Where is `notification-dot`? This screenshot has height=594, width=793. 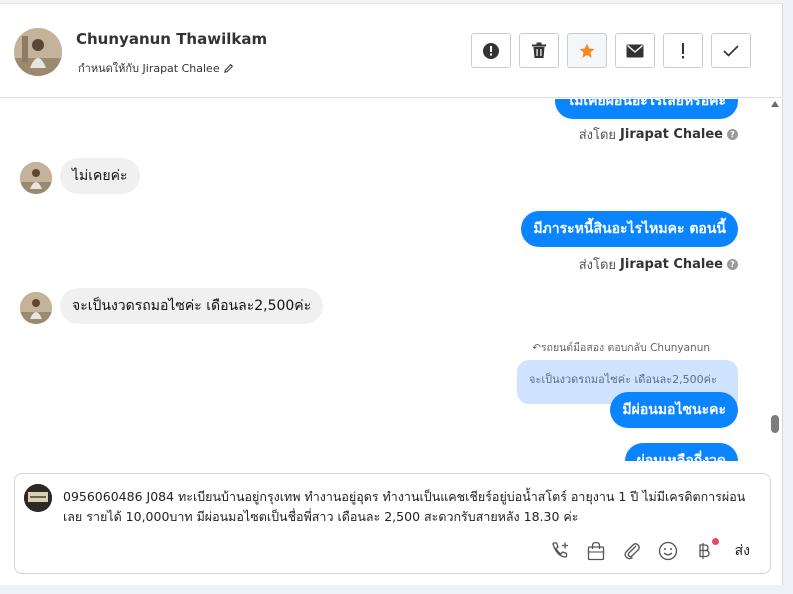 notification-dot is located at coordinates (715, 541).